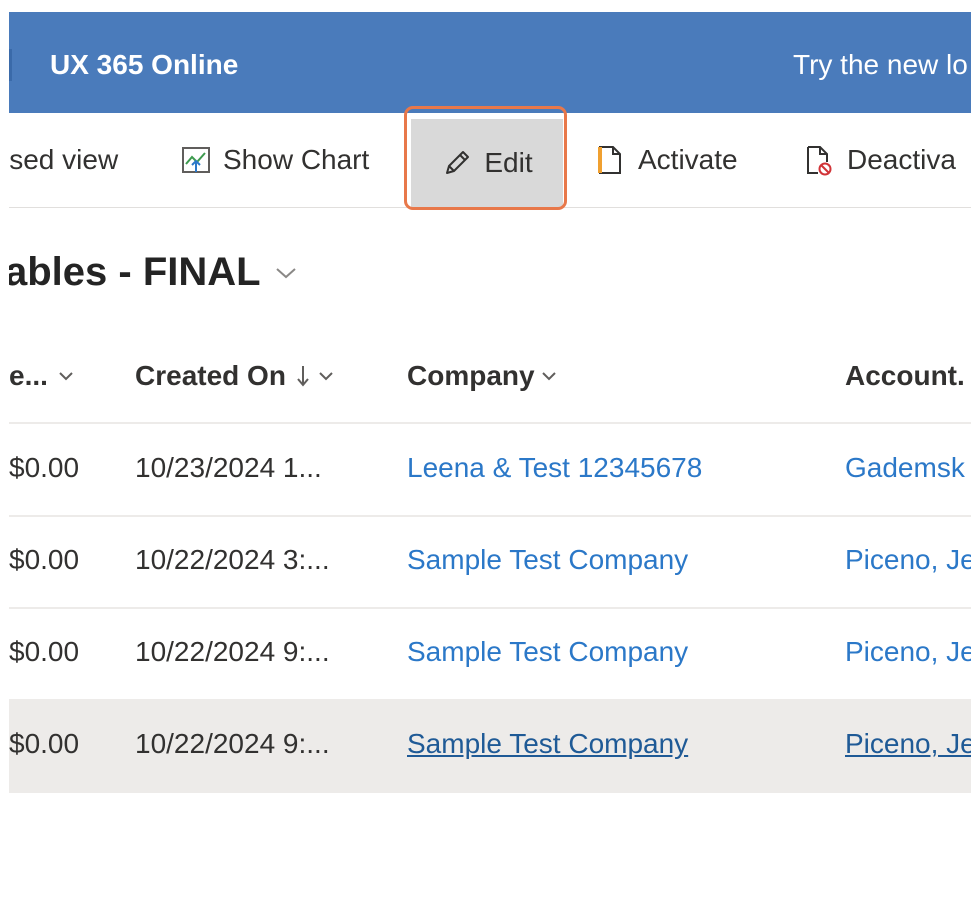  Describe the element at coordinates (554, 468) in the screenshot. I see `company-link: Leena & Test 12345678` at that location.